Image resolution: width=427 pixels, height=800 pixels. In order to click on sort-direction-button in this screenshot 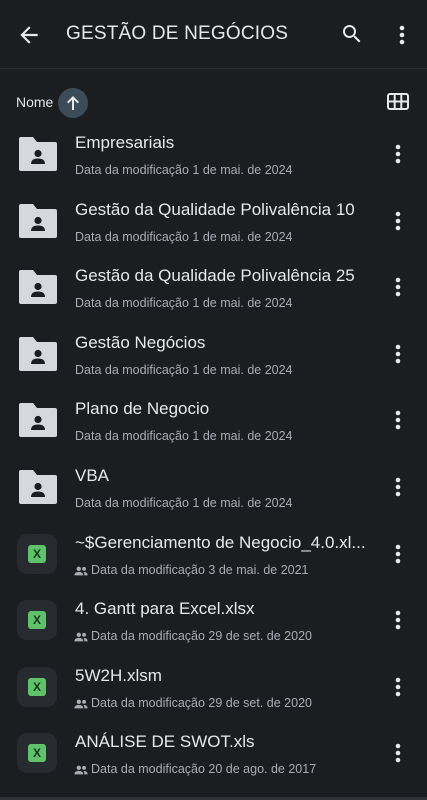, I will do `click(73, 103)`.